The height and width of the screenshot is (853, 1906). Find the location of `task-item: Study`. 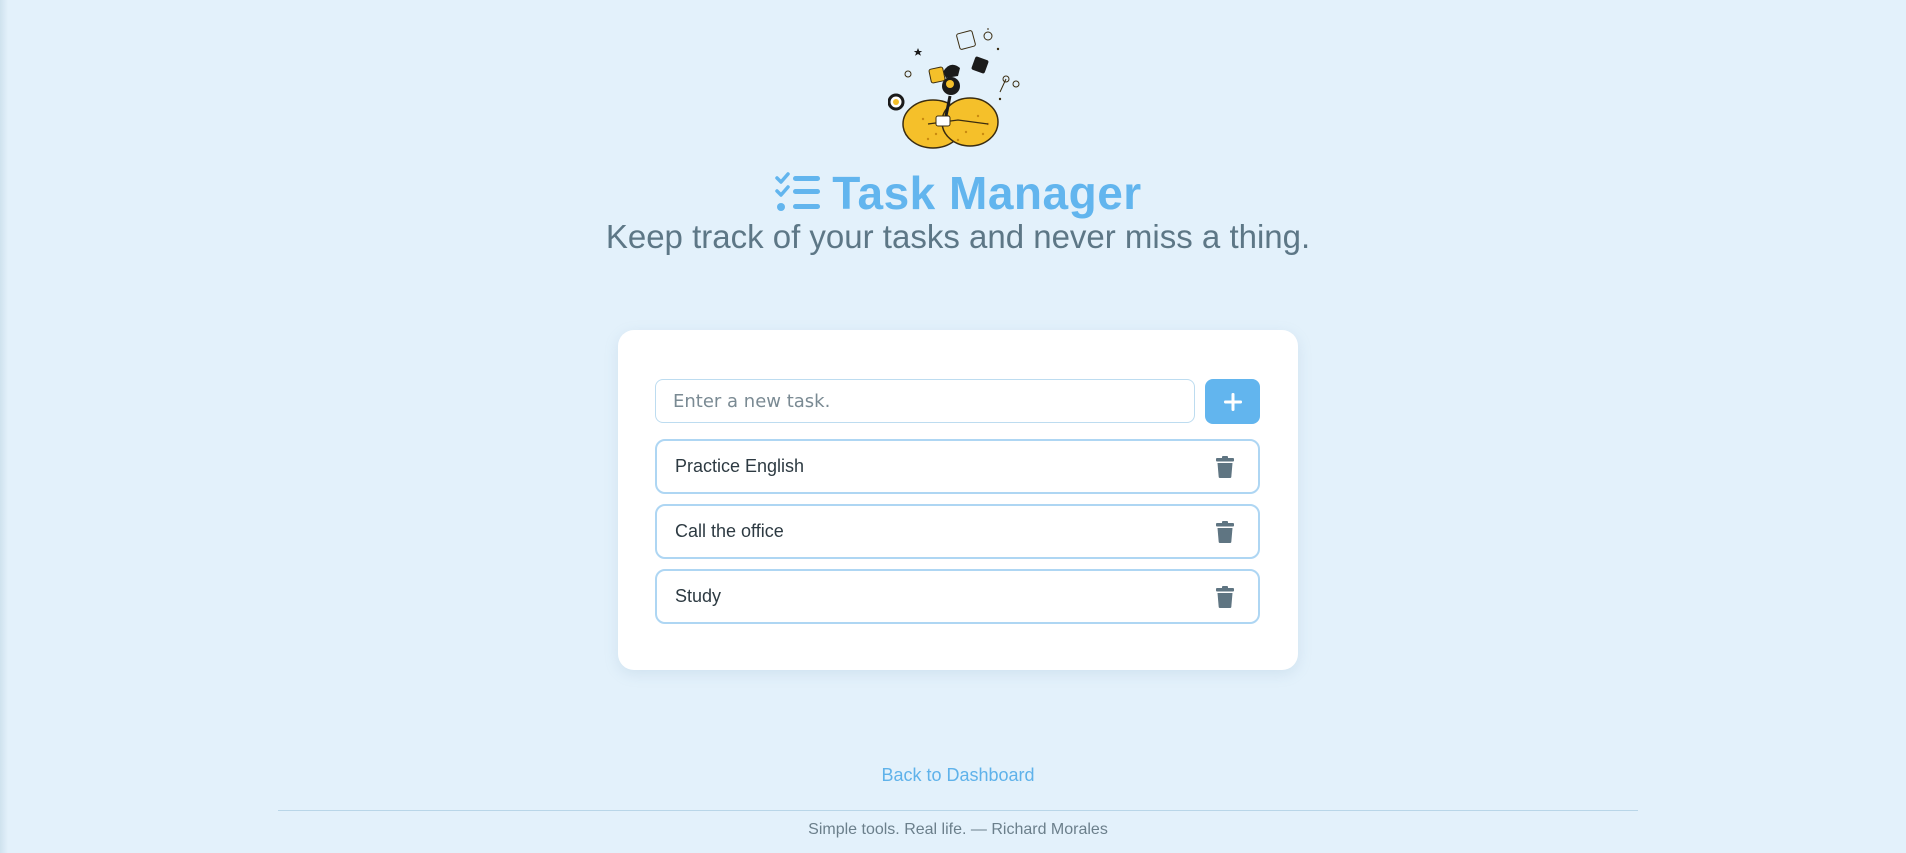

task-item: Study is located at coordinates (957, 596).